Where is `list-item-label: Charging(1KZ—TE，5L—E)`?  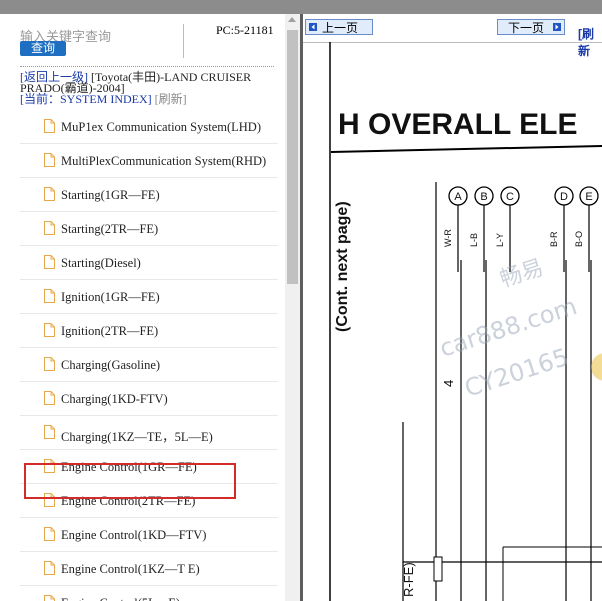
list-item-label: Charging(1KZ—TE，5L—E) is located at coordinates (137, 437).